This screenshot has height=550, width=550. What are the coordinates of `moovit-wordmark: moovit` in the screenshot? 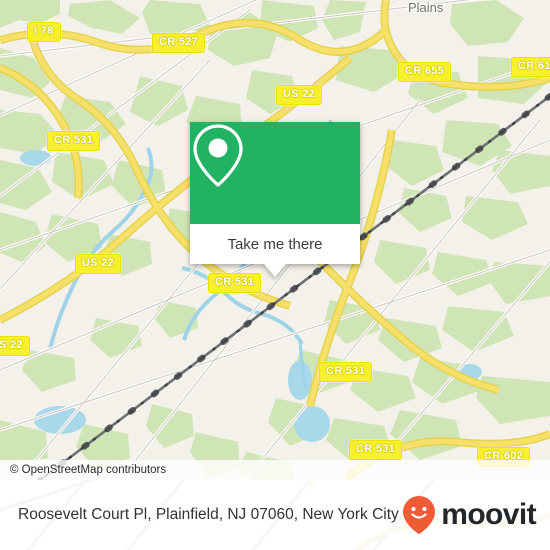 It's located at (488, 514).